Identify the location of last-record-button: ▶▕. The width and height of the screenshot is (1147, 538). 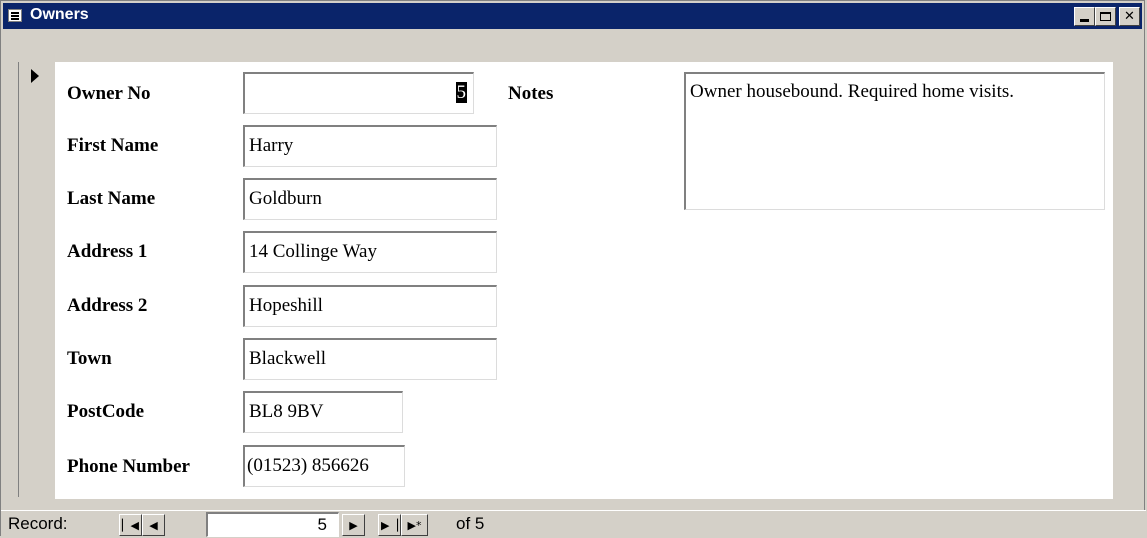
(389, 525).